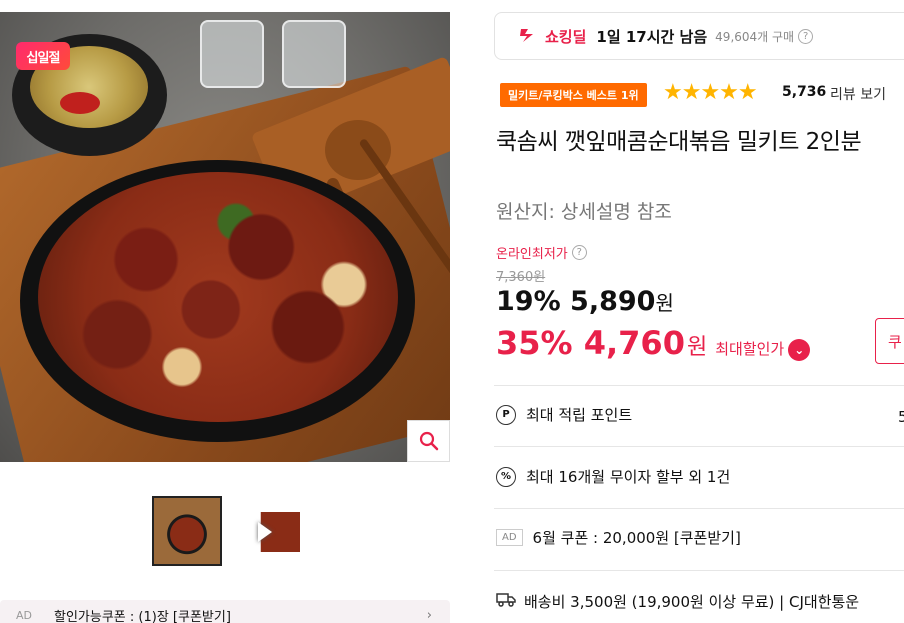  I want to click on deal-time-left: 1일 17시간 남음, so click(652, 36).